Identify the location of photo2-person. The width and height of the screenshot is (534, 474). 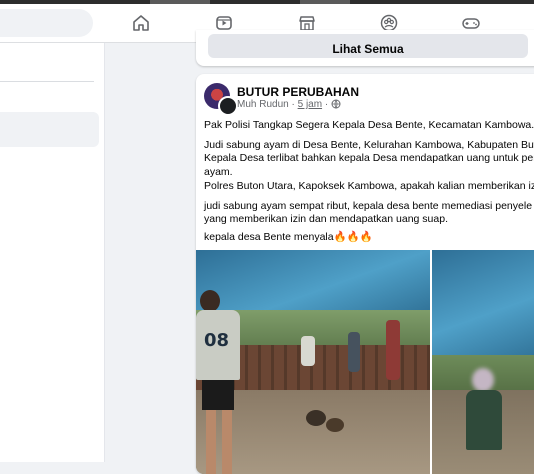
(484, 420).